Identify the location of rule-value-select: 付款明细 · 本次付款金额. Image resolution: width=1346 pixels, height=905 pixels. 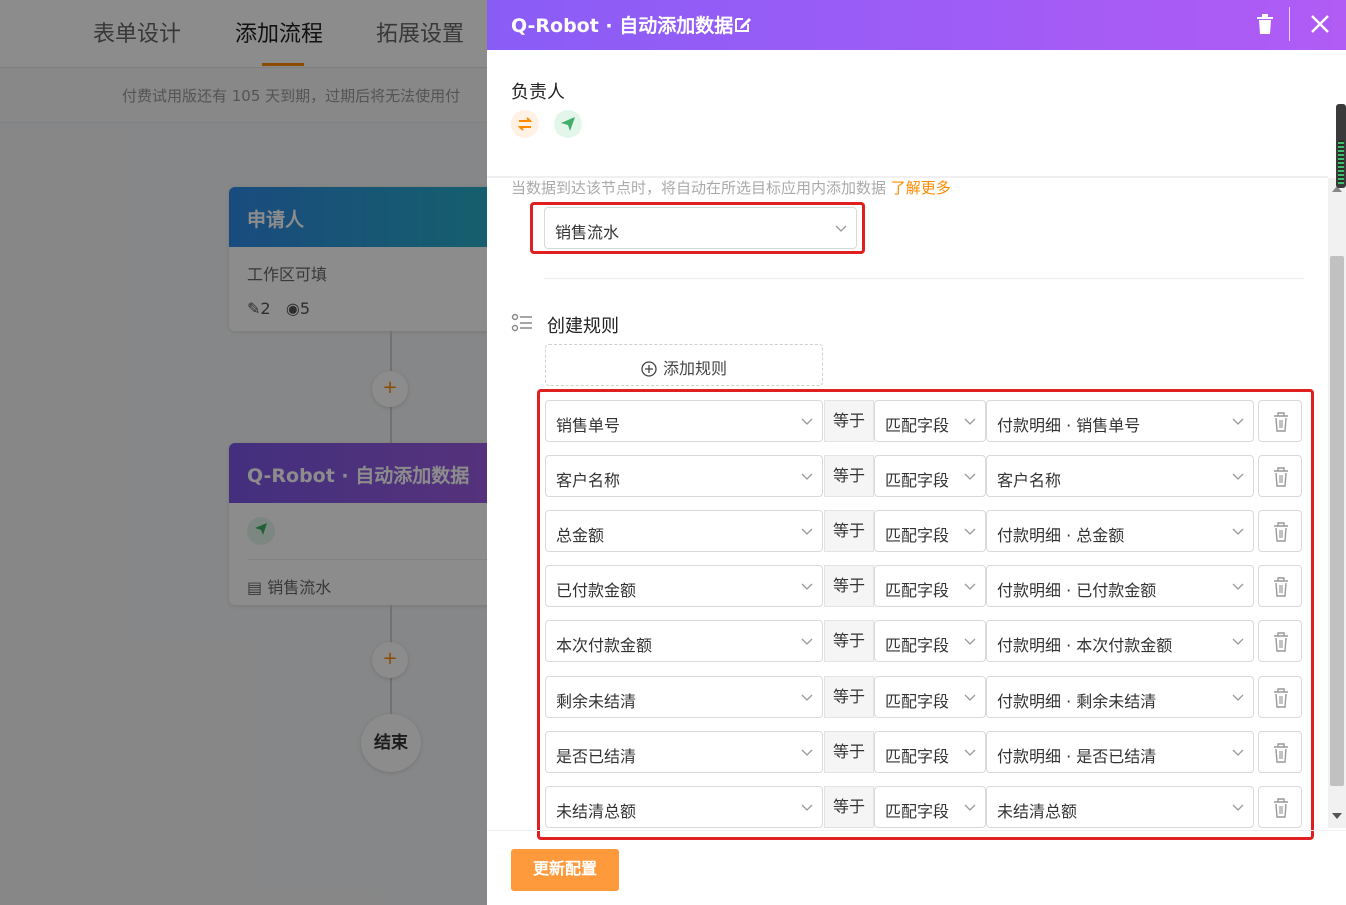
(1120, 641).